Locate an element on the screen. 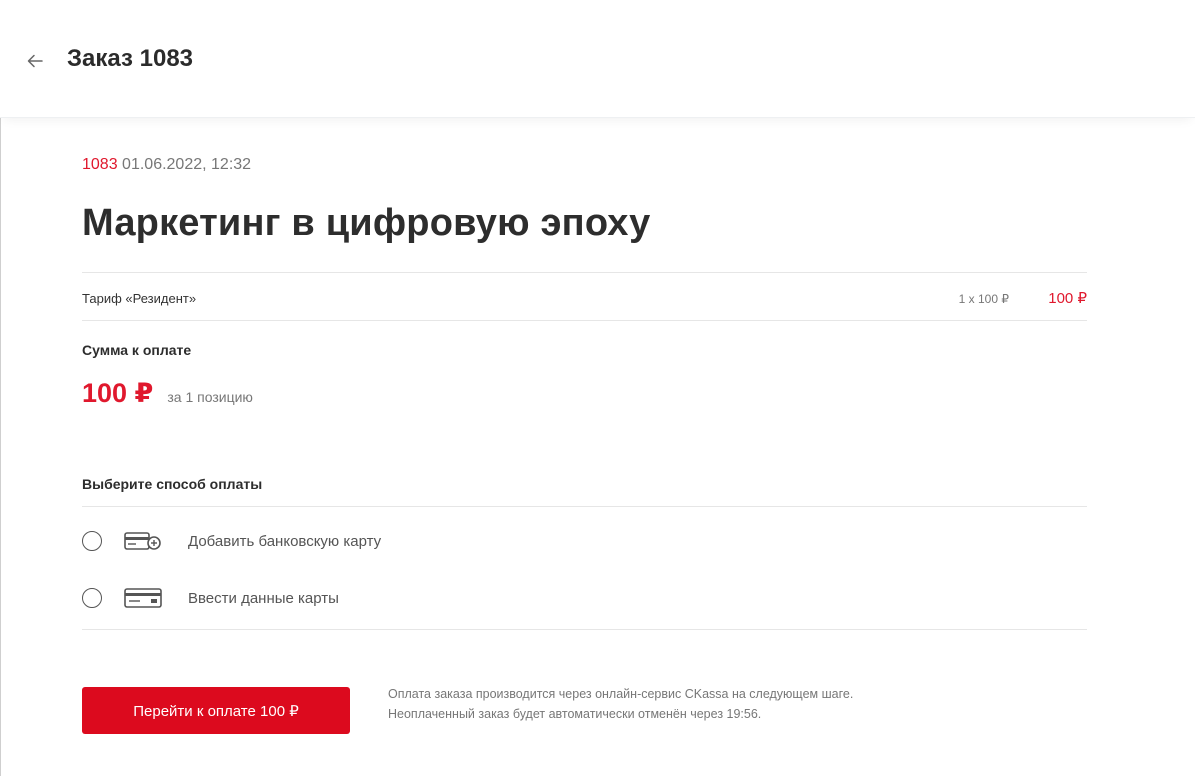  sum-note: за 1 позицию is located at coordinates (210, 397).